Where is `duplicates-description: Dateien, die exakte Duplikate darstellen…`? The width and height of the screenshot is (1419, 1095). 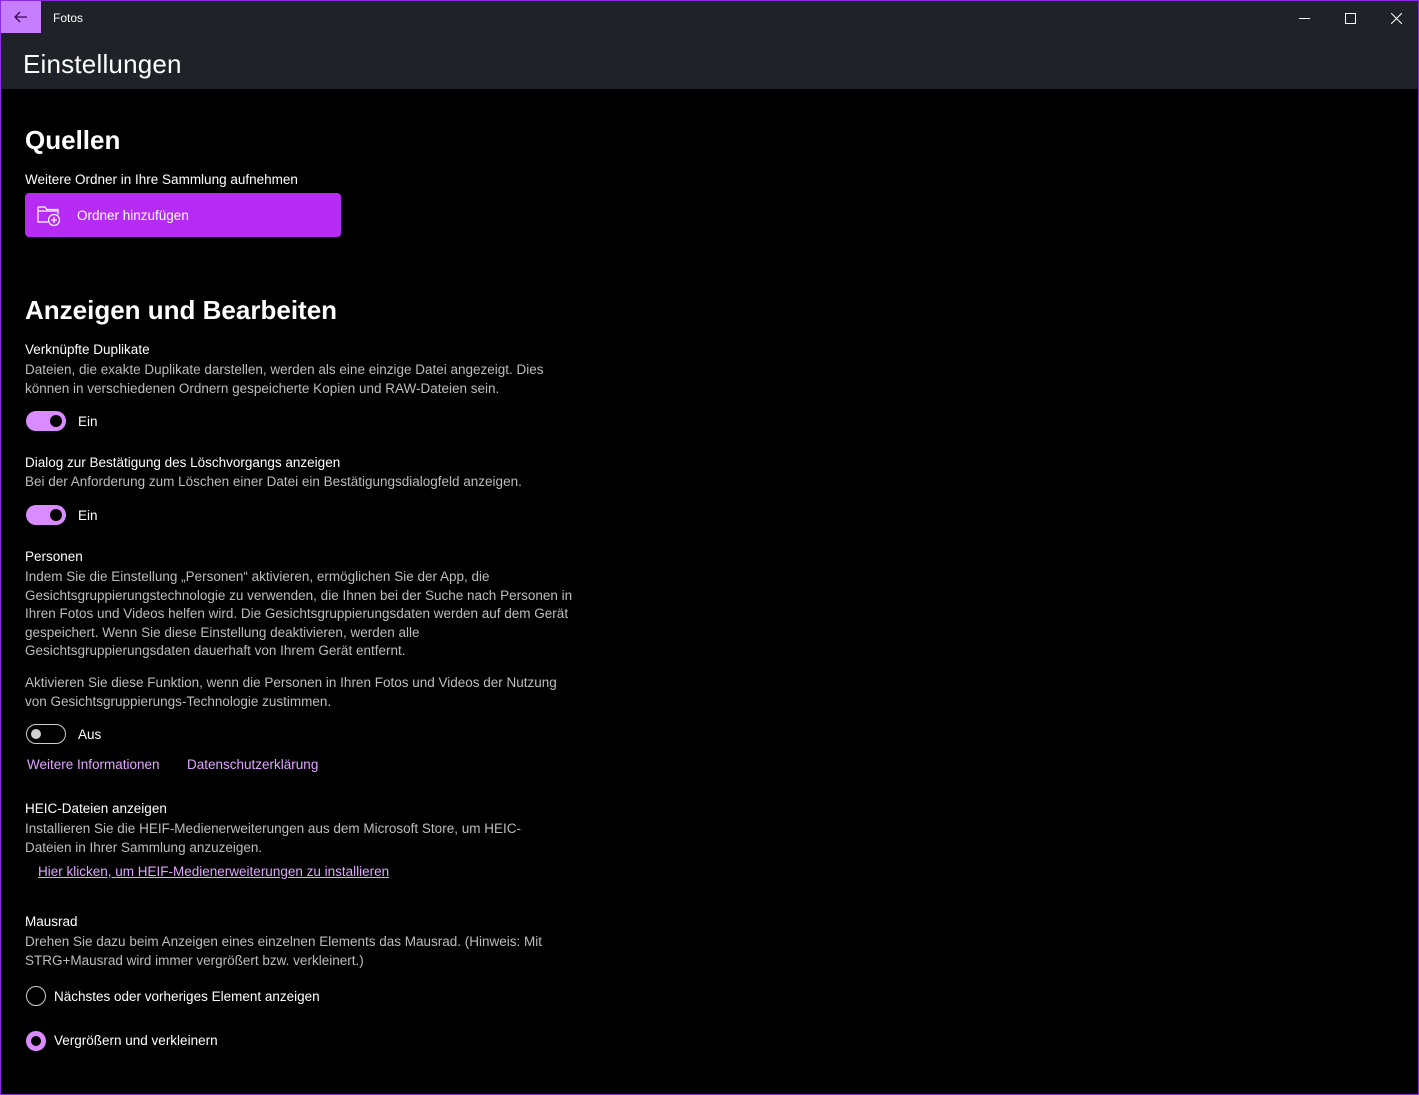
duplicates-description: Dateien, die exakte Duplikate darstellen… is located at coordinates (284, 379).